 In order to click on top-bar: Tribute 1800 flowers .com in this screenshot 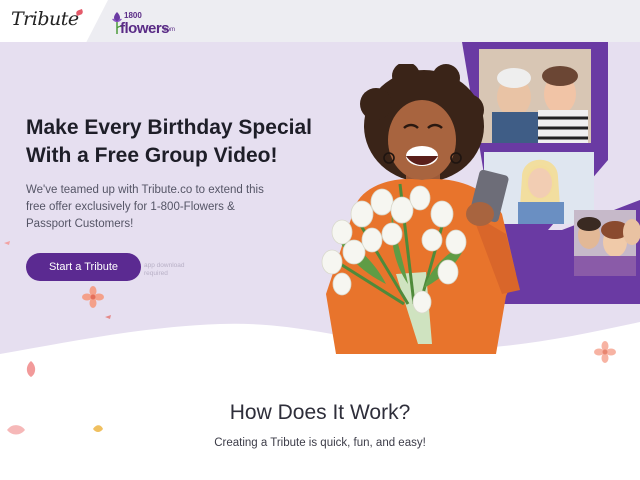, I will do `click(320, 21)`.